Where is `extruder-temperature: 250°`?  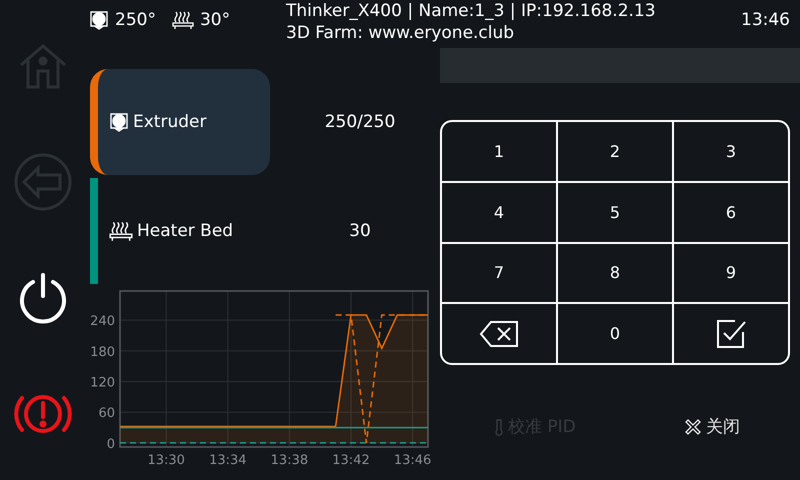 extruder-temperature: 250° is located at coordinates (135, 20).